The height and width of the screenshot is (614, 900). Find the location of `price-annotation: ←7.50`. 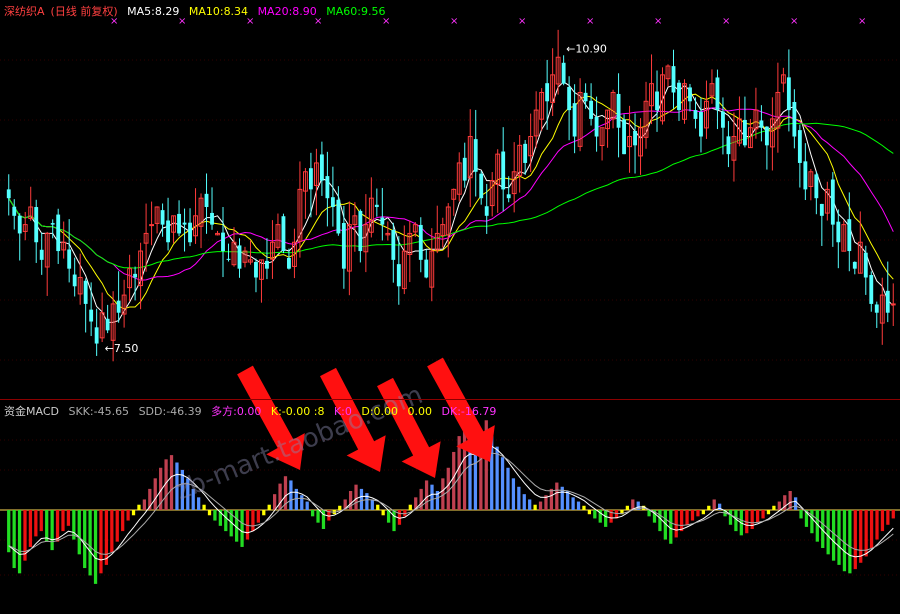

price-annotation: ←7.50 is located at coordinates (122, 348).